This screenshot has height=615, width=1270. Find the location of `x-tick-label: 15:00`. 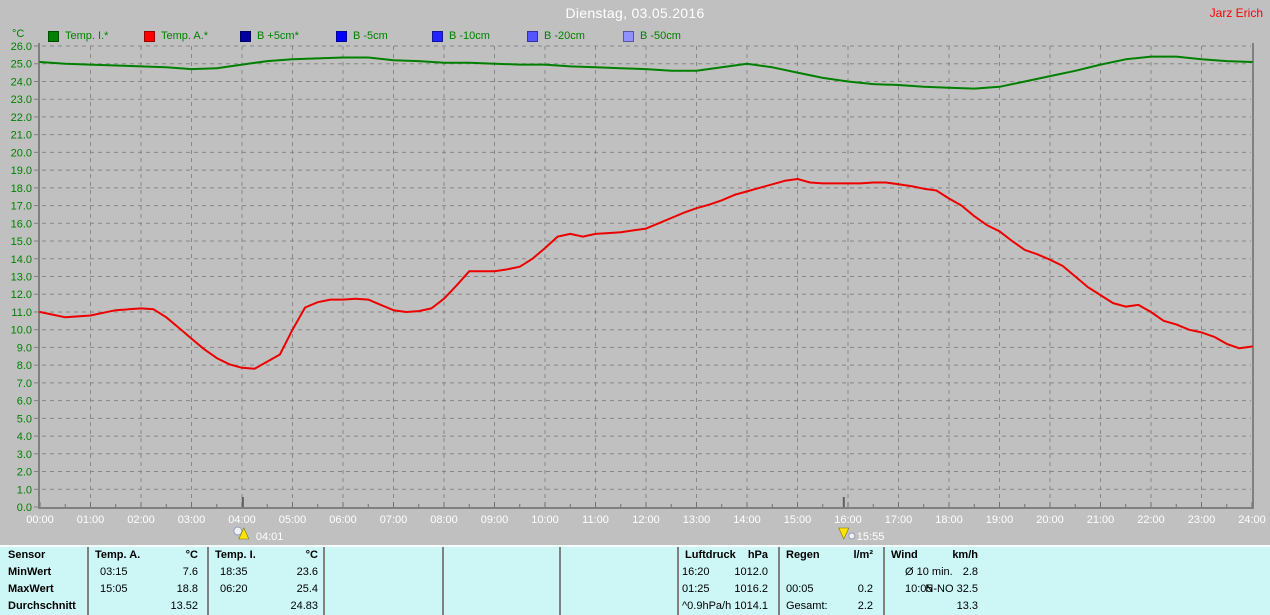

x-tick-label: 15:00 is located at coordinates (798, 520).